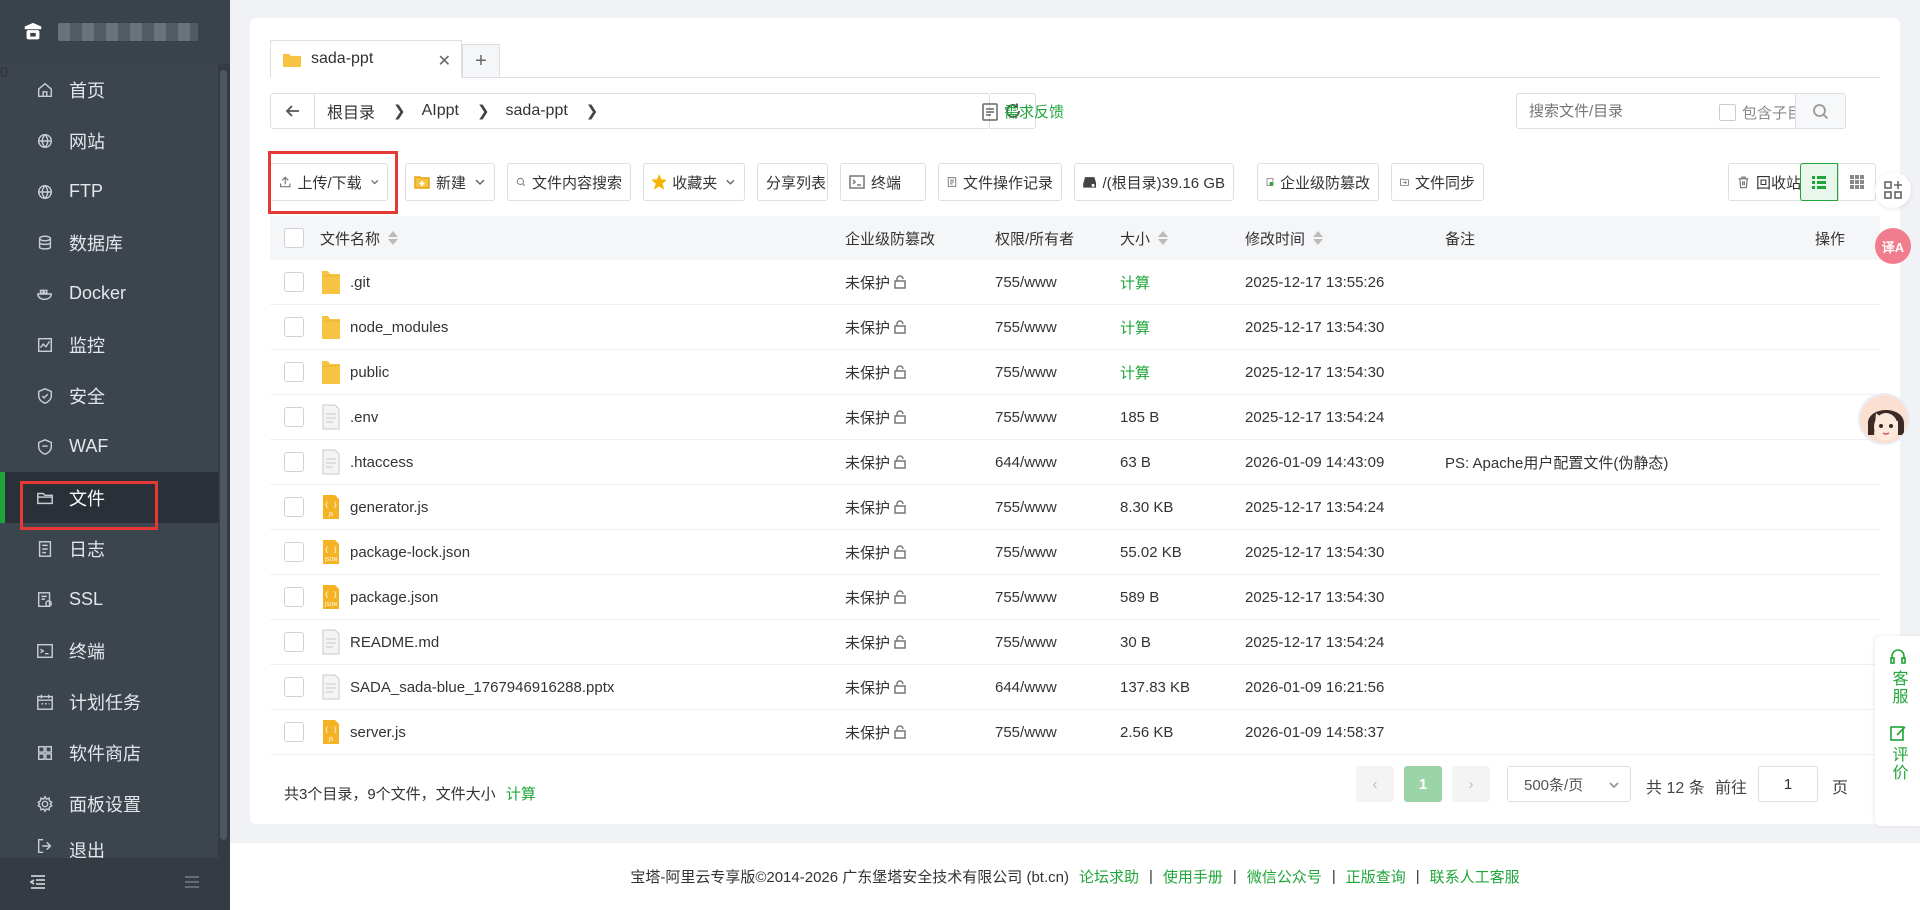 The width and height of the screenshot is (1920, 910). Describe the element at coordinates (440, 111) in the screenshot. I see `breadcrumb-aippt: AIppt` at that location.